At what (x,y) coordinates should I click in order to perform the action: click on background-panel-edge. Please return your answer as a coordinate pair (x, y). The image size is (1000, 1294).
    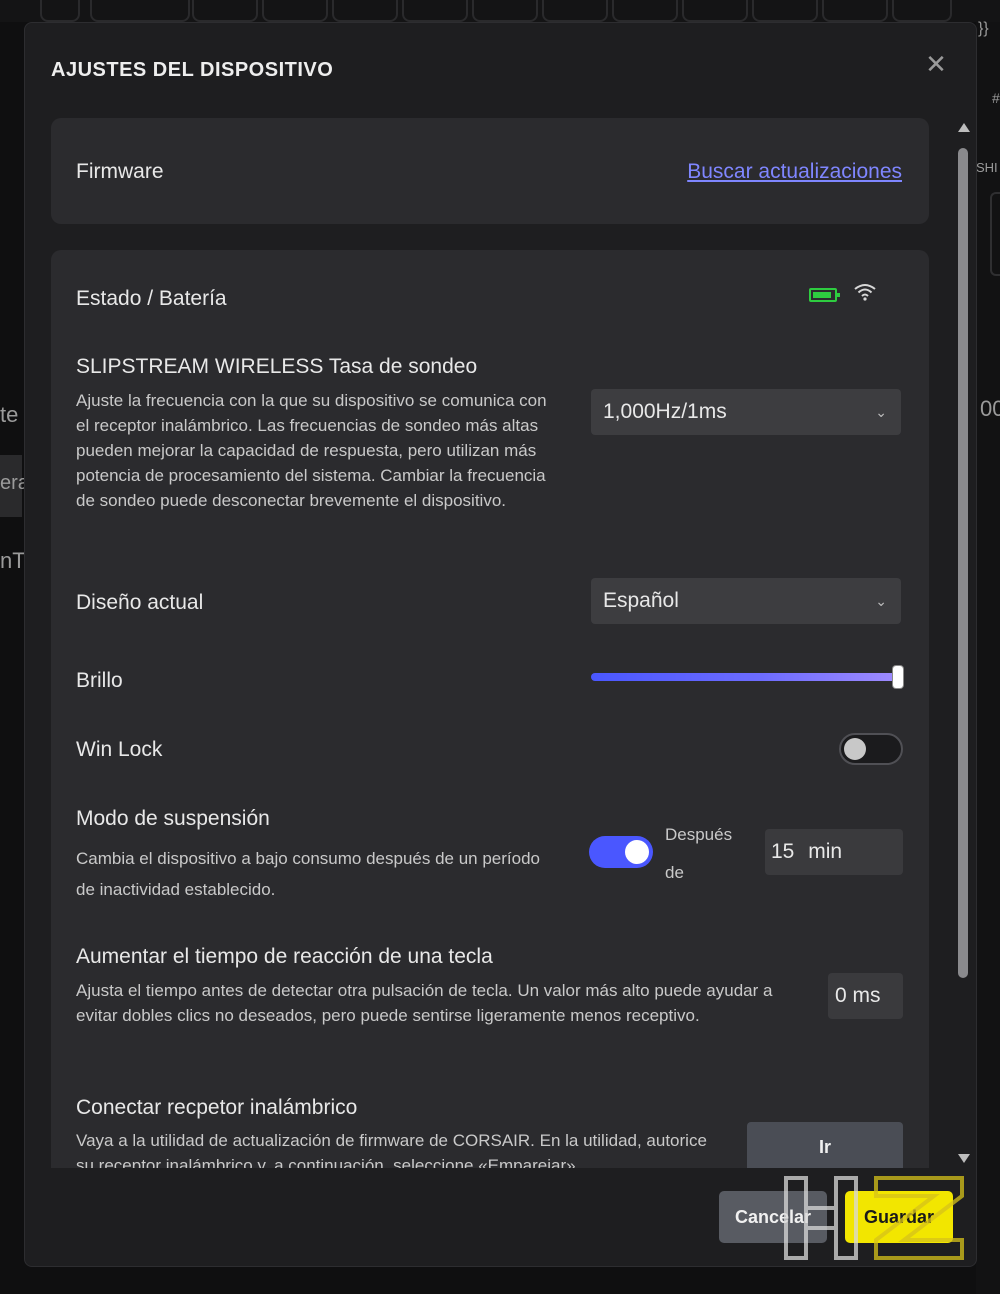
    Looking at the image, I should click on (995, 234).